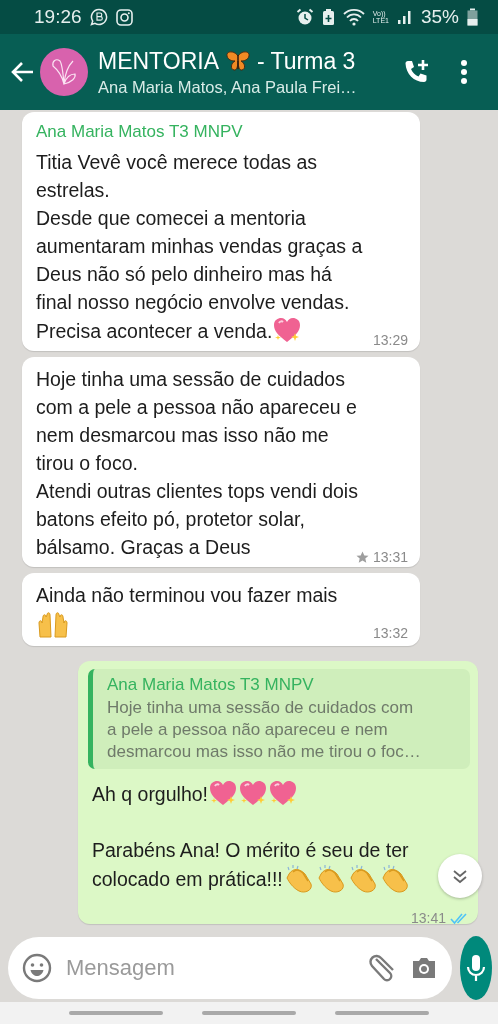 This screenshot has height=1024, width=498. Describe the element at coordinates (428, 918) in the screenshot. I see `message-time: 13:41` at that location.